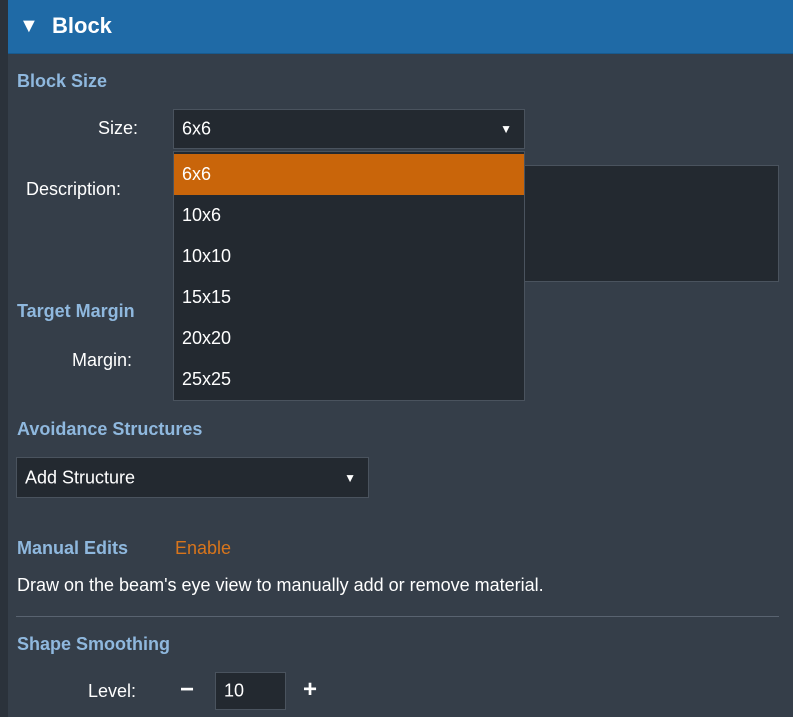 The width and height of the screenshot is (793, 717). I want to click on section-title: Block, so click(82, 25).